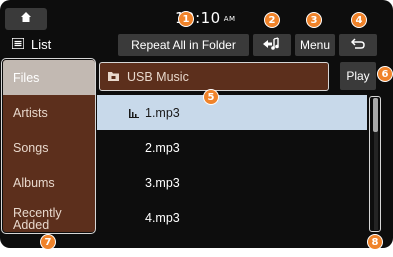 This screenshot has width=393, height=257. Describe the element at coordinates (31, 147) in the screenshot. I see `sidebar-item-label: Songs` at that location.